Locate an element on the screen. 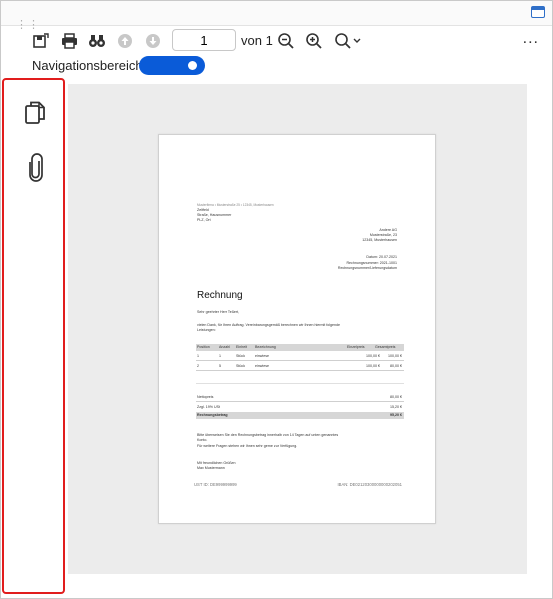 This screenshot has width=553, height=599. navigation-pane-toggle is located at coordinates (172, 65).